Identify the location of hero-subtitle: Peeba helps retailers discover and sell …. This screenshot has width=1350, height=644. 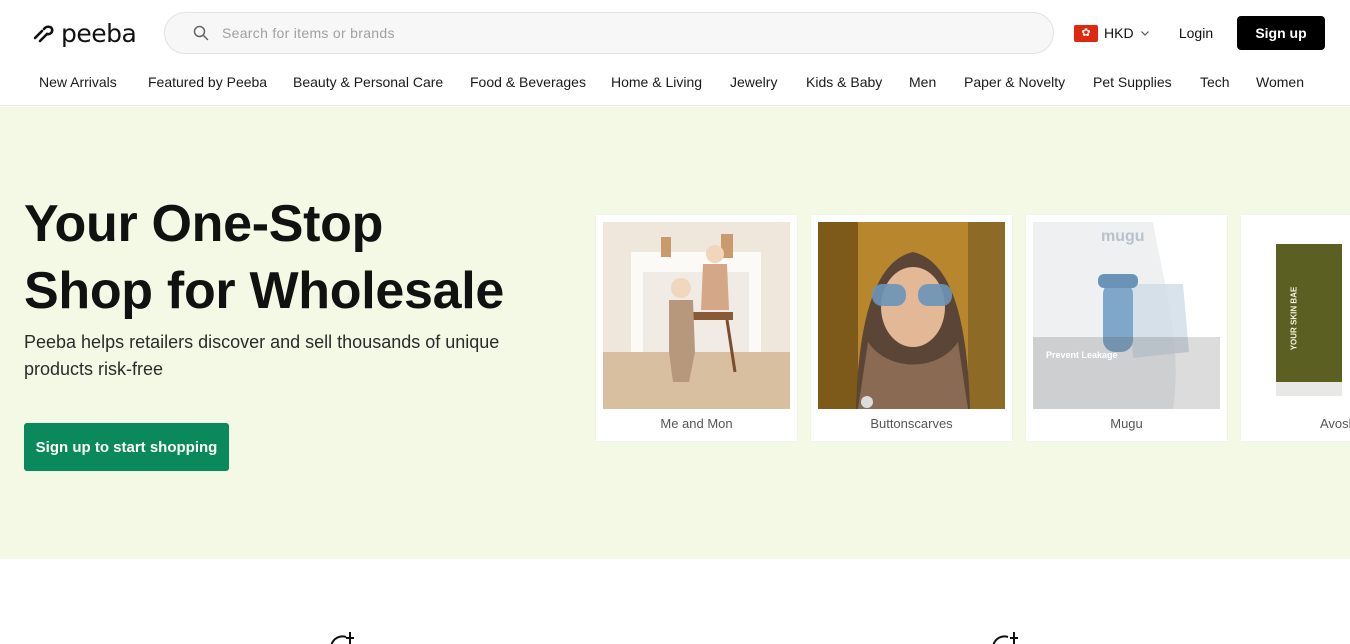
(262, 355).